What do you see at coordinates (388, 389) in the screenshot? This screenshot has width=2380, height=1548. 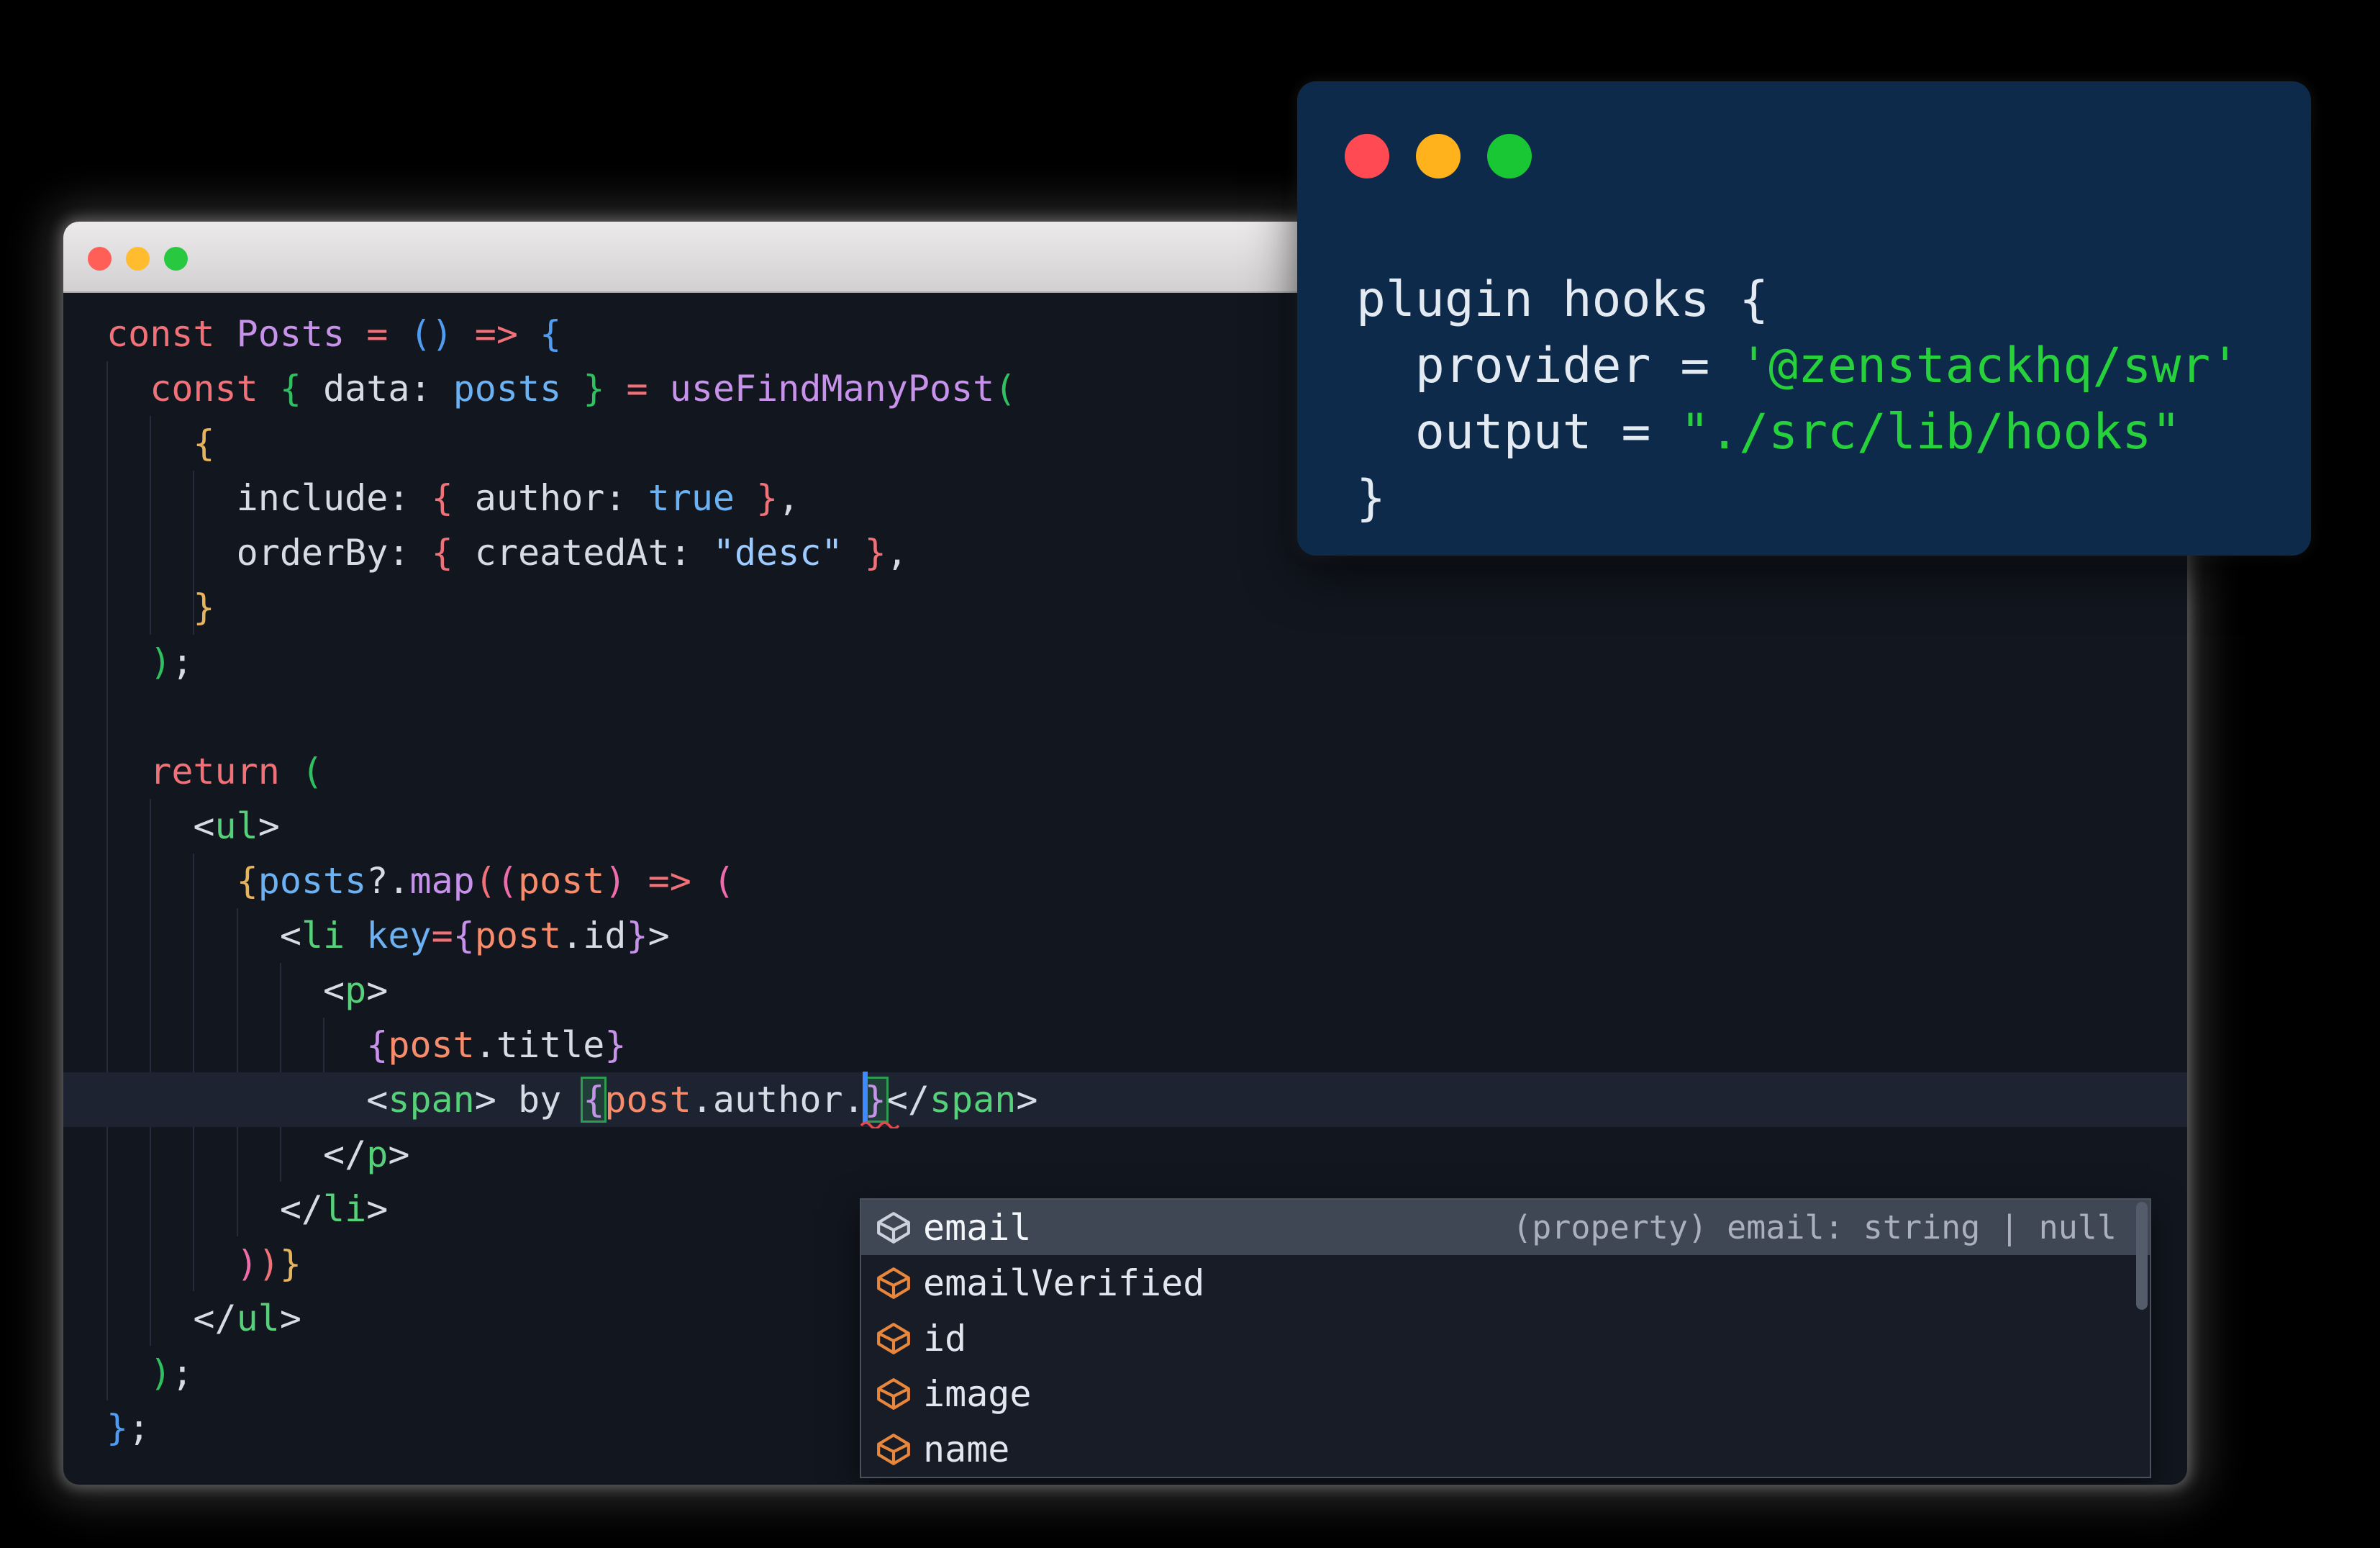 I see `code-token: data:` at bounding box center [388, 389].